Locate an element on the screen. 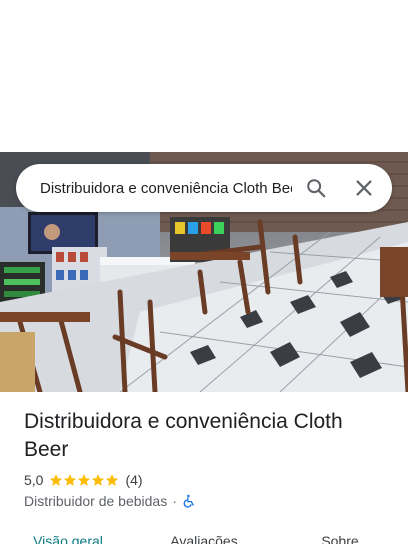  rating-value: 5,0 is located at coordinates (34, 480).